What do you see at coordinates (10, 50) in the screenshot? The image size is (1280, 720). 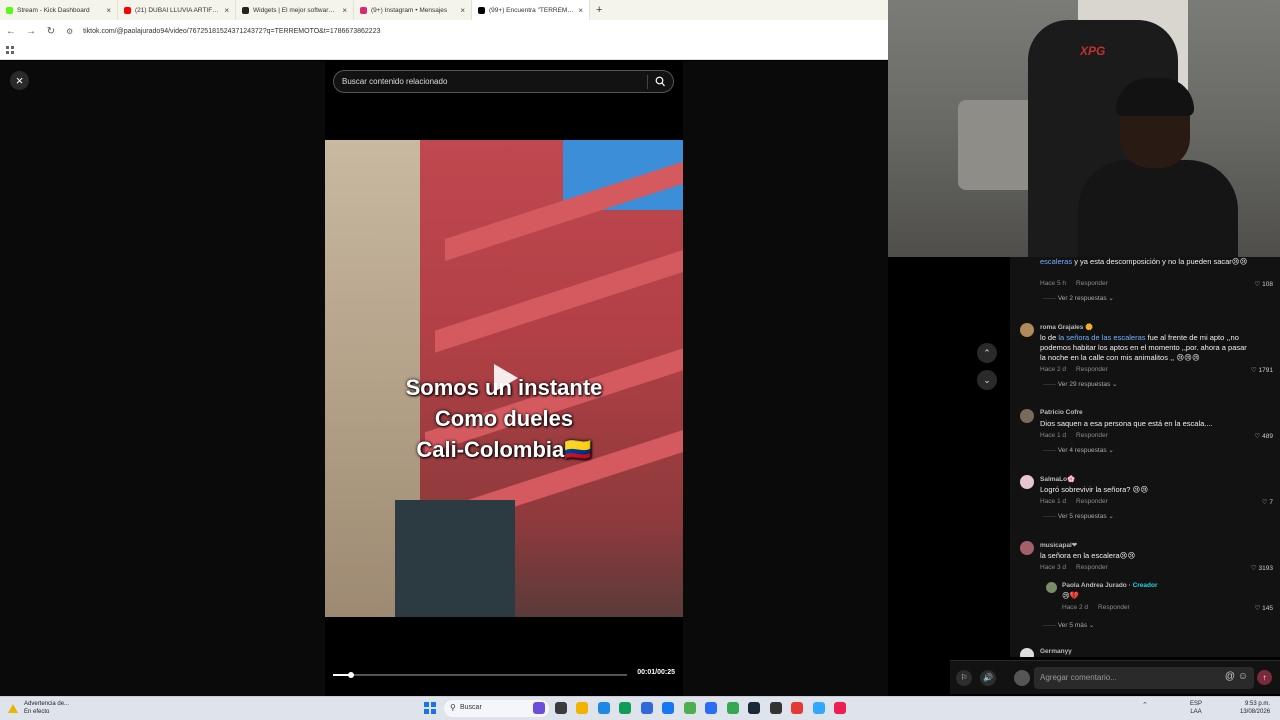 I see `apps-grid-icon` at bounding box center [10, 50].